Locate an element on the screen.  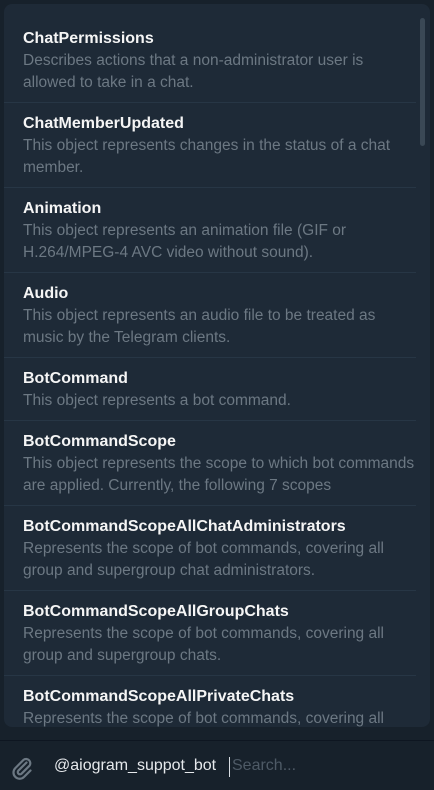
bot-mention: @aiogram_suppot_bot is located at coordinates (135, 765).